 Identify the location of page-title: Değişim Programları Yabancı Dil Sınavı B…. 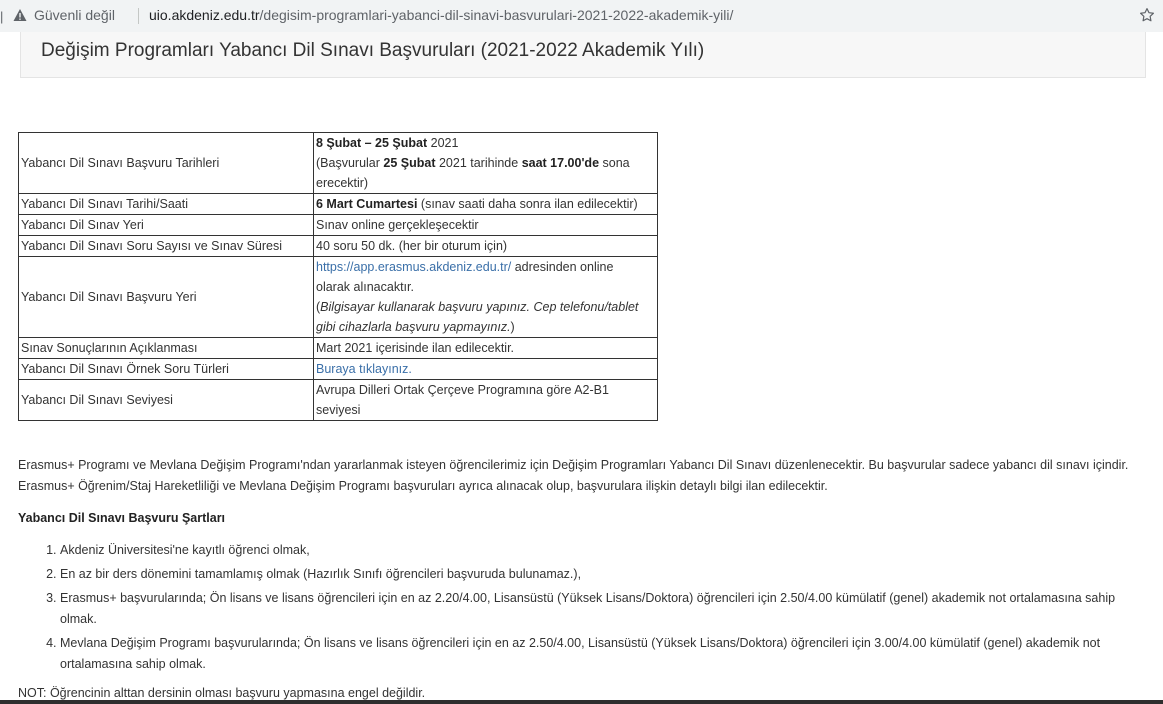
(373, 50).